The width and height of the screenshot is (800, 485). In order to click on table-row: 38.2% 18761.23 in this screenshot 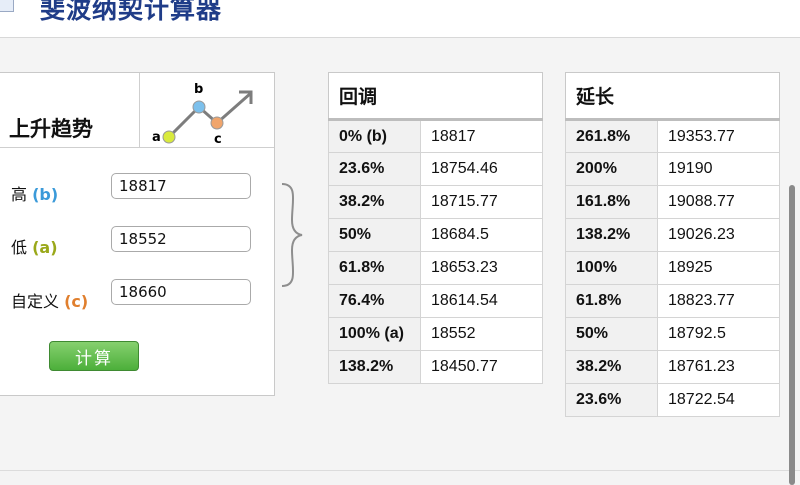, I will do `click(672, 367)`.